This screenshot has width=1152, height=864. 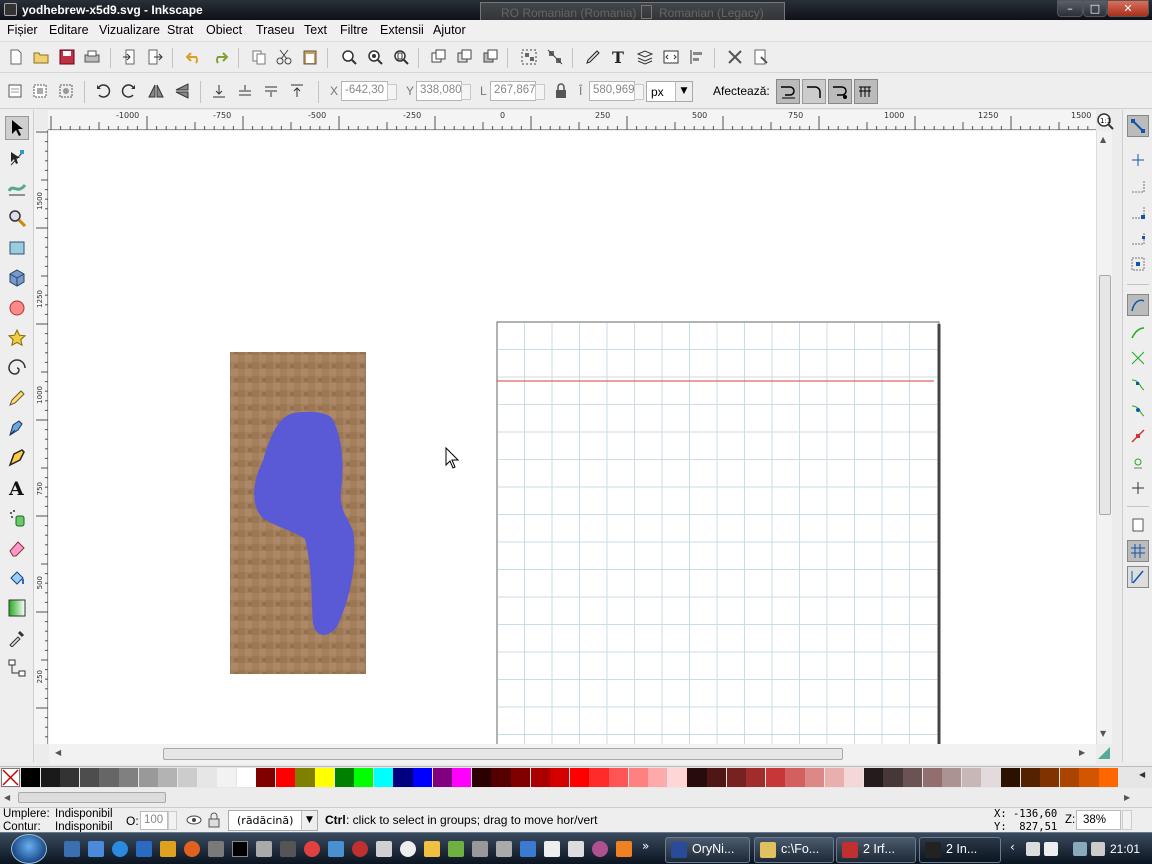 What do you see at coordinates (17, 638) in the screenshot?
I see `dropper-tool-icon` at bounding box center [17, 638].